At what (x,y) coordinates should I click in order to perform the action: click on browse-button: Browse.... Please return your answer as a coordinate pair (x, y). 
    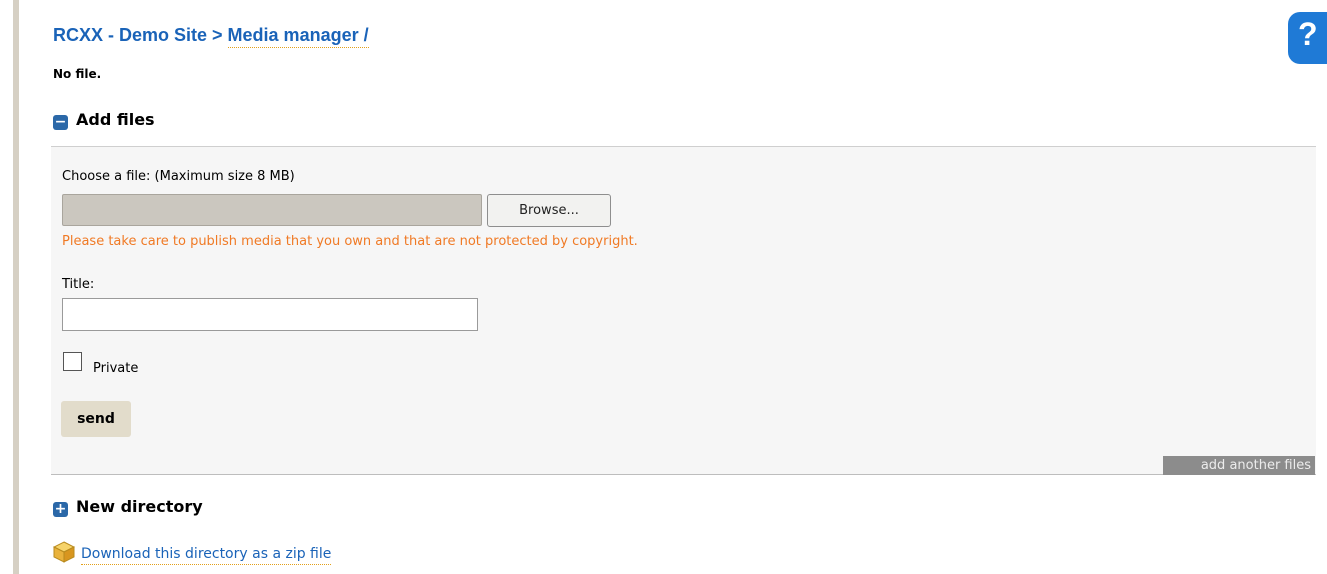
    Looking at the image, I should click on (549, 210).